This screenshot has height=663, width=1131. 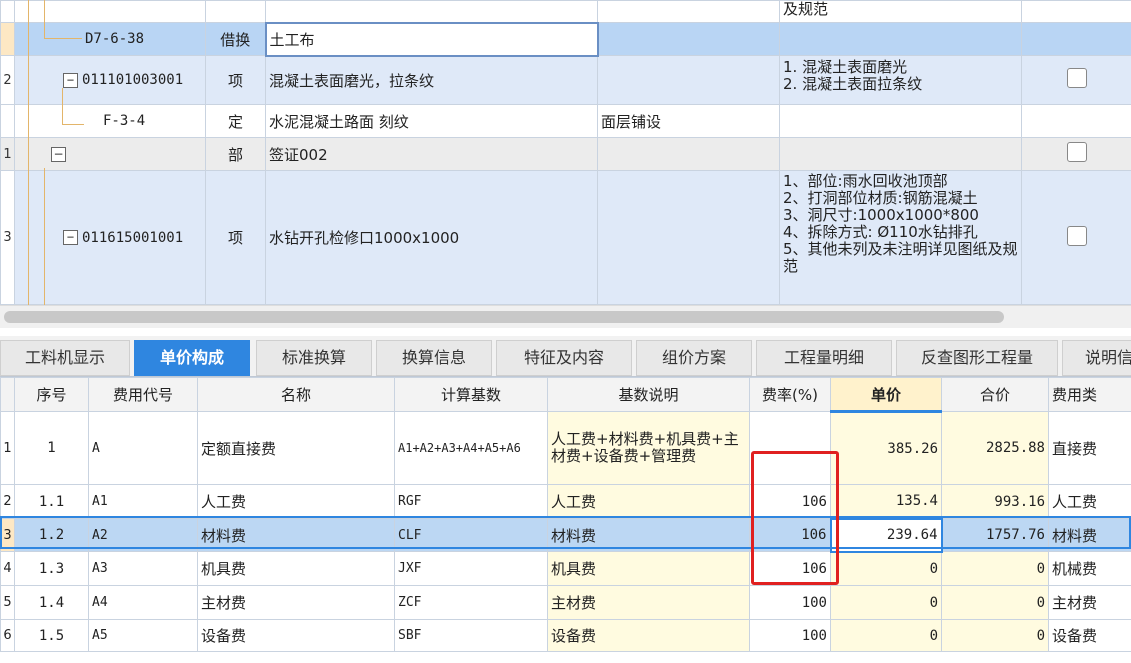 What do you see at coordinates (51, 394) in the screenshot?
I see `col-header-seq: 序号` at bounding box center [51, 394].